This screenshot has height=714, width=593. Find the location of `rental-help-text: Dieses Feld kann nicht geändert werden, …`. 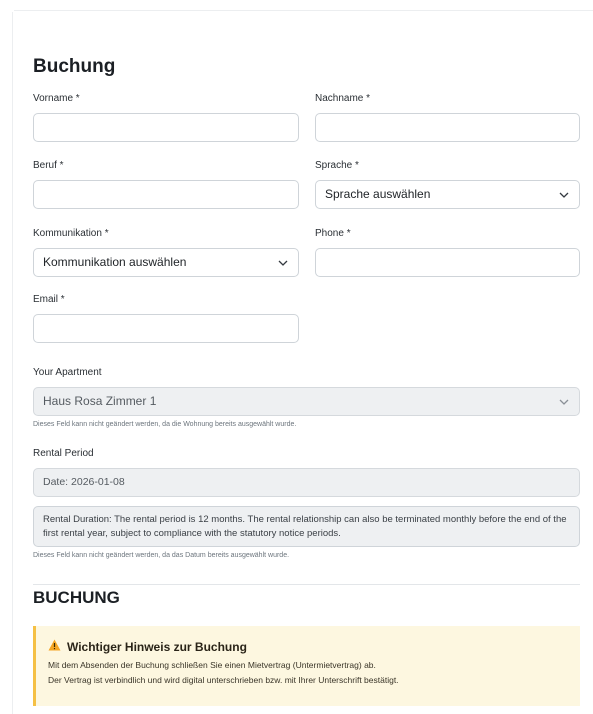

rental-help-text: Dieses Feld kann nicht geändert werden, … is located at coordinates (161, 555).